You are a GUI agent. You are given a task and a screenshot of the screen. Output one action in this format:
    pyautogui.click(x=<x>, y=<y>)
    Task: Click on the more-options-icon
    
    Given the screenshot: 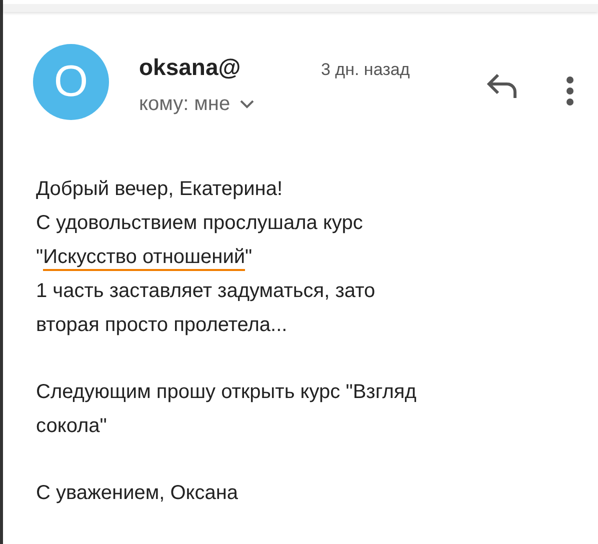 What is the action you would take?
    pyautogui.click(x=570, y=91)
    